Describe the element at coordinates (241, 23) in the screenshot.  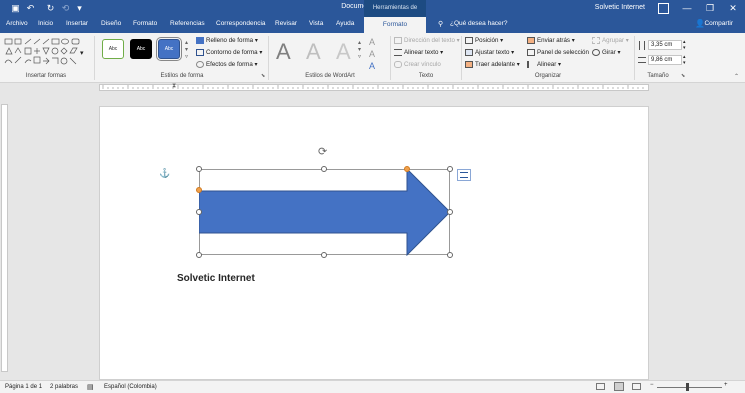
I see `tab-correspondencia: Correspondencia` at that location.